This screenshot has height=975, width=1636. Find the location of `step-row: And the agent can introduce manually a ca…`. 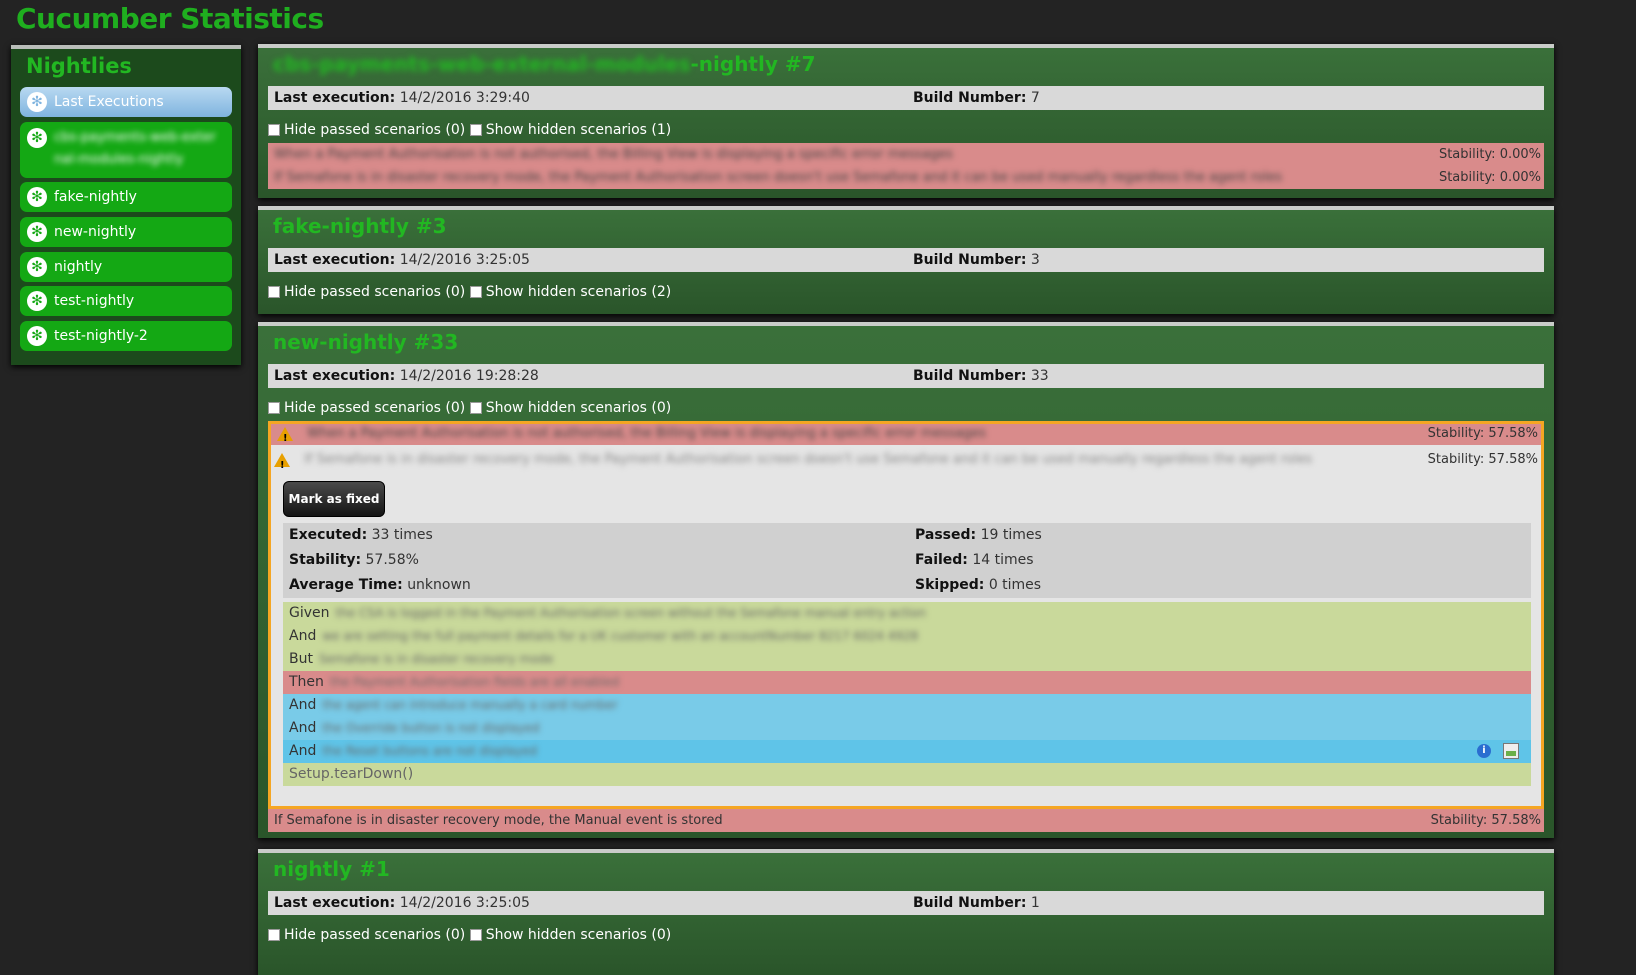

step-row: And the agent can introduce manually a ca… is located at coordinates (907, 705).